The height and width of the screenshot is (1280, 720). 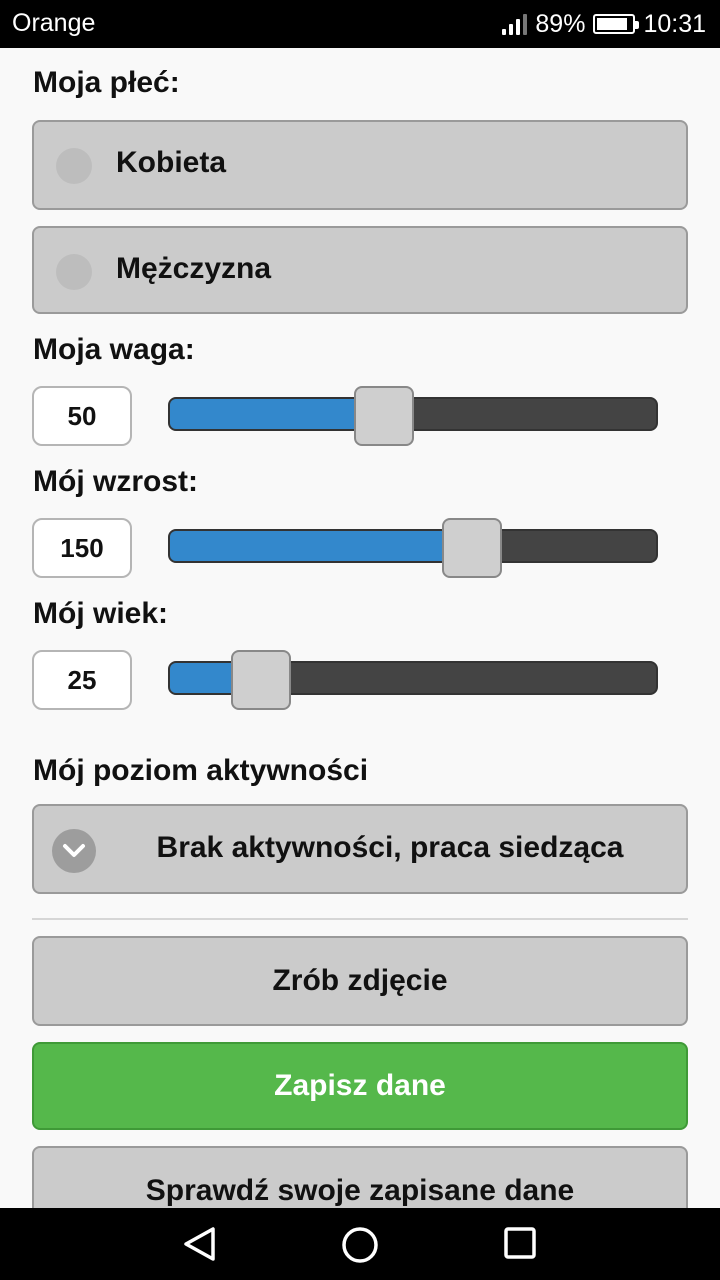 What do you see at coordinates (674, 23) in the screenshot?
I see `clock: 10:31` at bounding box center [674, 23].